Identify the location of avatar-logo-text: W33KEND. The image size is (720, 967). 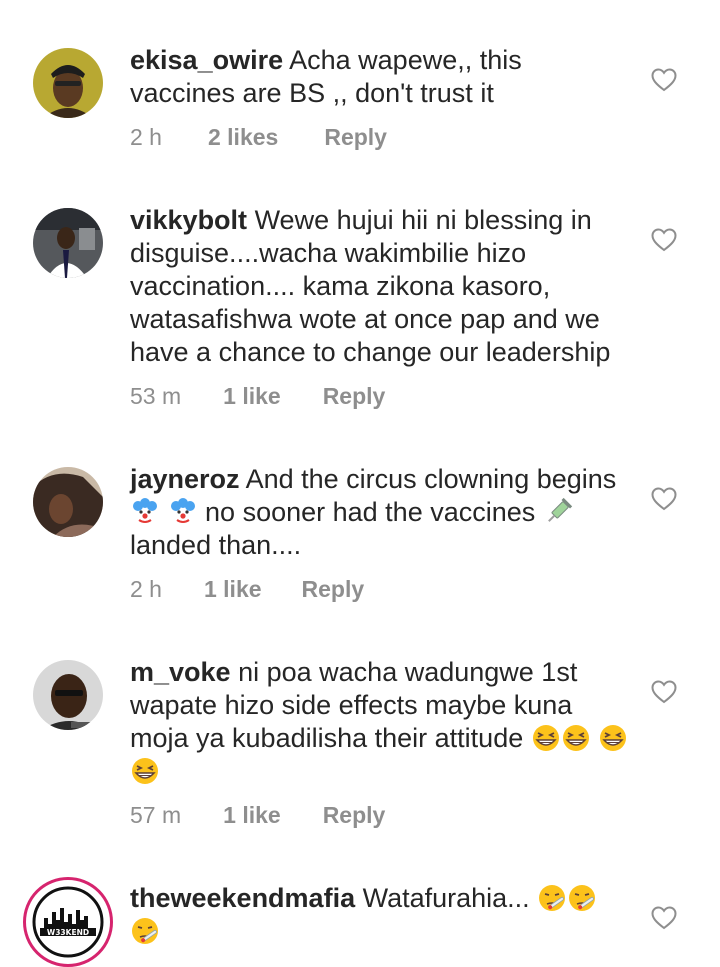
(68, 932).